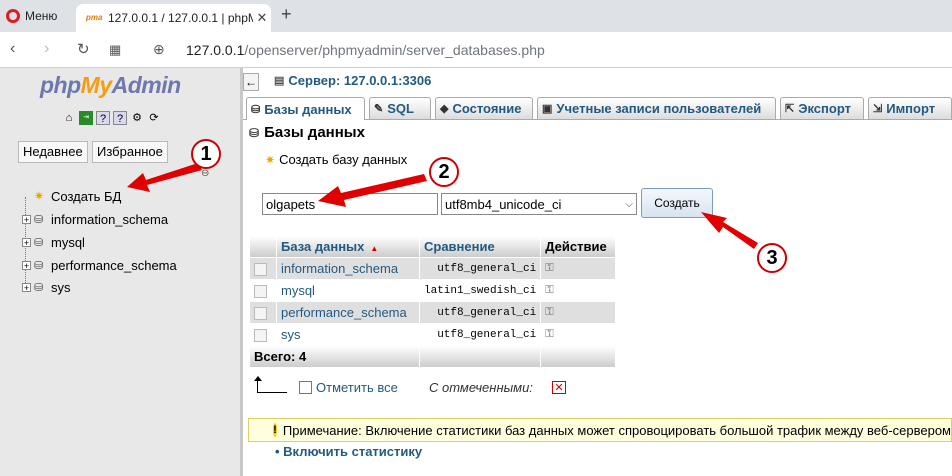 This screenshot has width=952, height=476. Describe the element at coordinates (114, 265) in the screenshot. I see `tree-item-label: performance_schema` at that location.